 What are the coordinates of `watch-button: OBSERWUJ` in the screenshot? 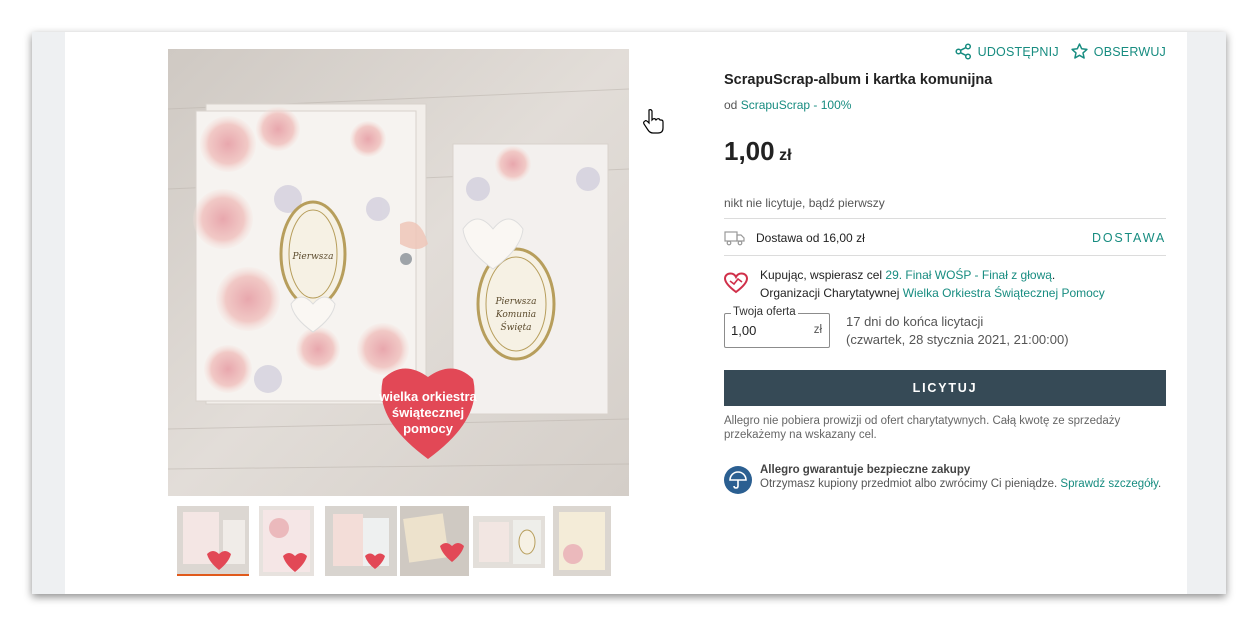 It's located at (1118, 51).